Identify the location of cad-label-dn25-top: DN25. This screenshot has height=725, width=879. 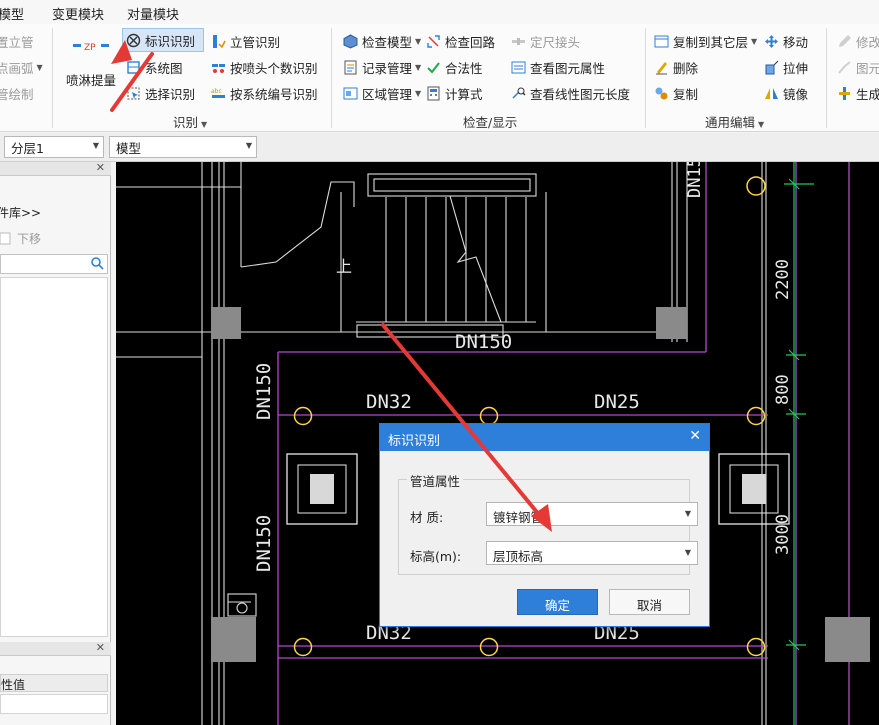
(617, 402).